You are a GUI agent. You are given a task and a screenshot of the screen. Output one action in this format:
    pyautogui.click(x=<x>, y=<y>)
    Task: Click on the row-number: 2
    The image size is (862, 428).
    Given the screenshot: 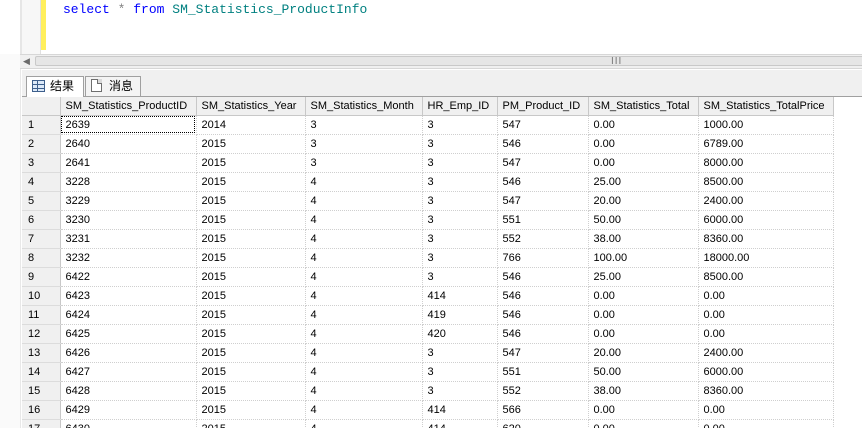 What is the action you would take?
    pyautogui.click(x=41, y=144)
    